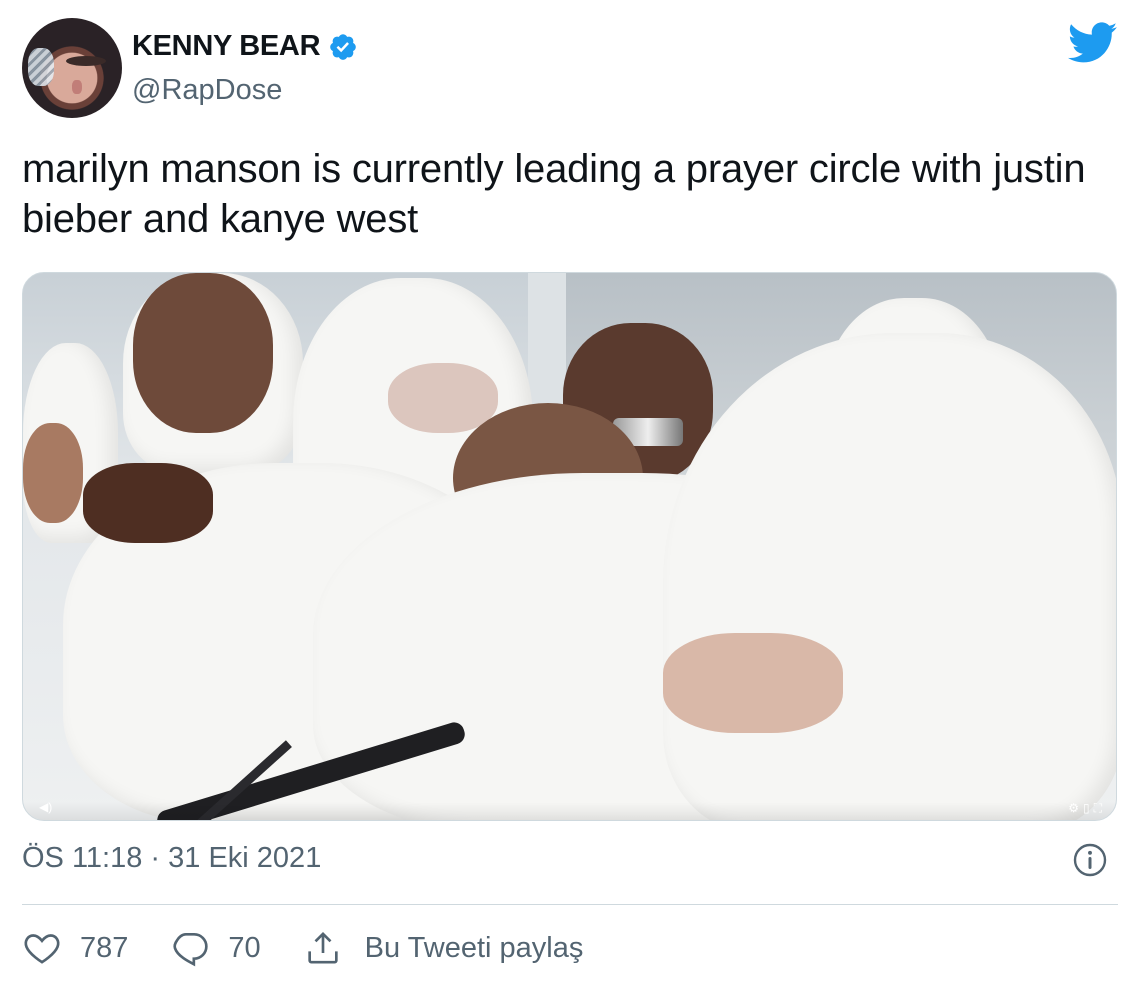 This screenshot has width=1128, height=983. What do you see at coordinates (569, 811) in the screenshot?
I see `video-controls` at bounding box center [569, 811].